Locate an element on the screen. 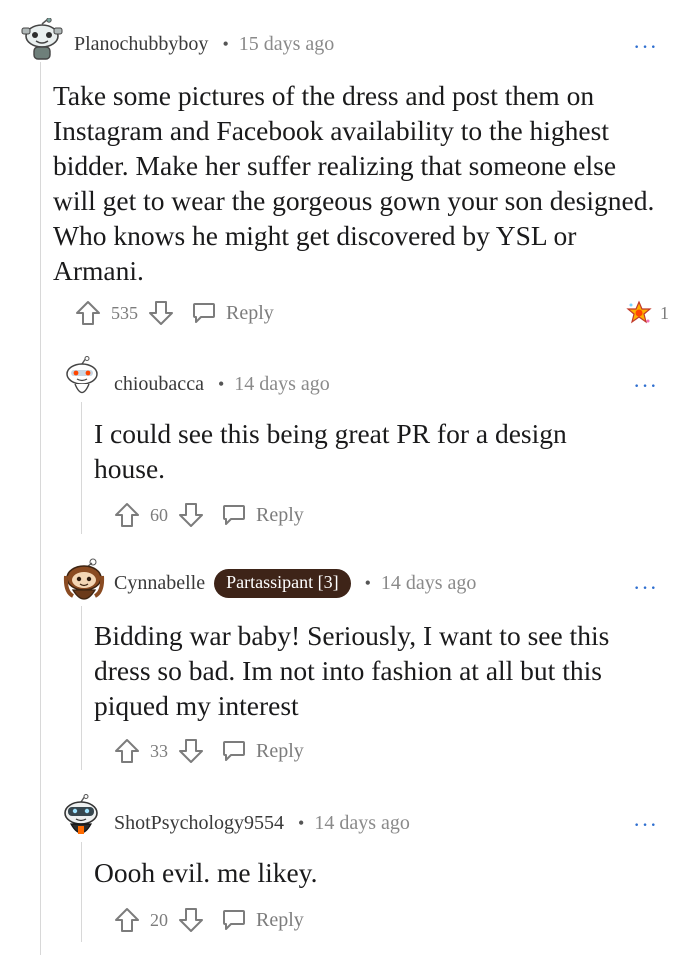  timestamp: 15 days ago is located at coordinates (287, 44).